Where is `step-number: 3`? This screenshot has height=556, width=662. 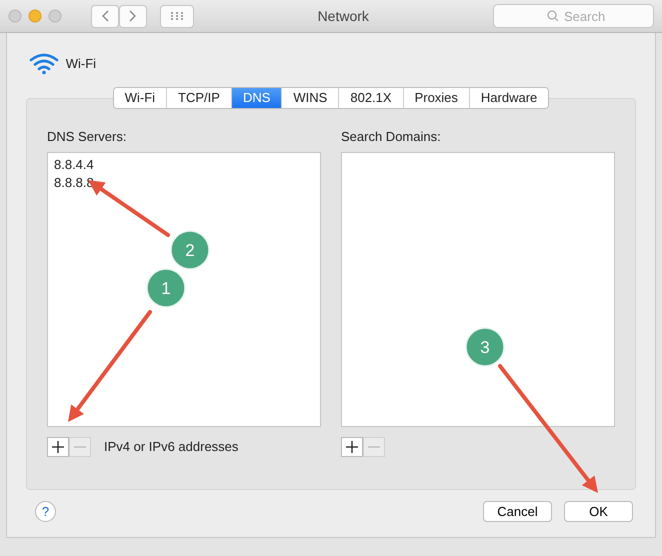 step-number: 3 is located at coordinates (485, 347).